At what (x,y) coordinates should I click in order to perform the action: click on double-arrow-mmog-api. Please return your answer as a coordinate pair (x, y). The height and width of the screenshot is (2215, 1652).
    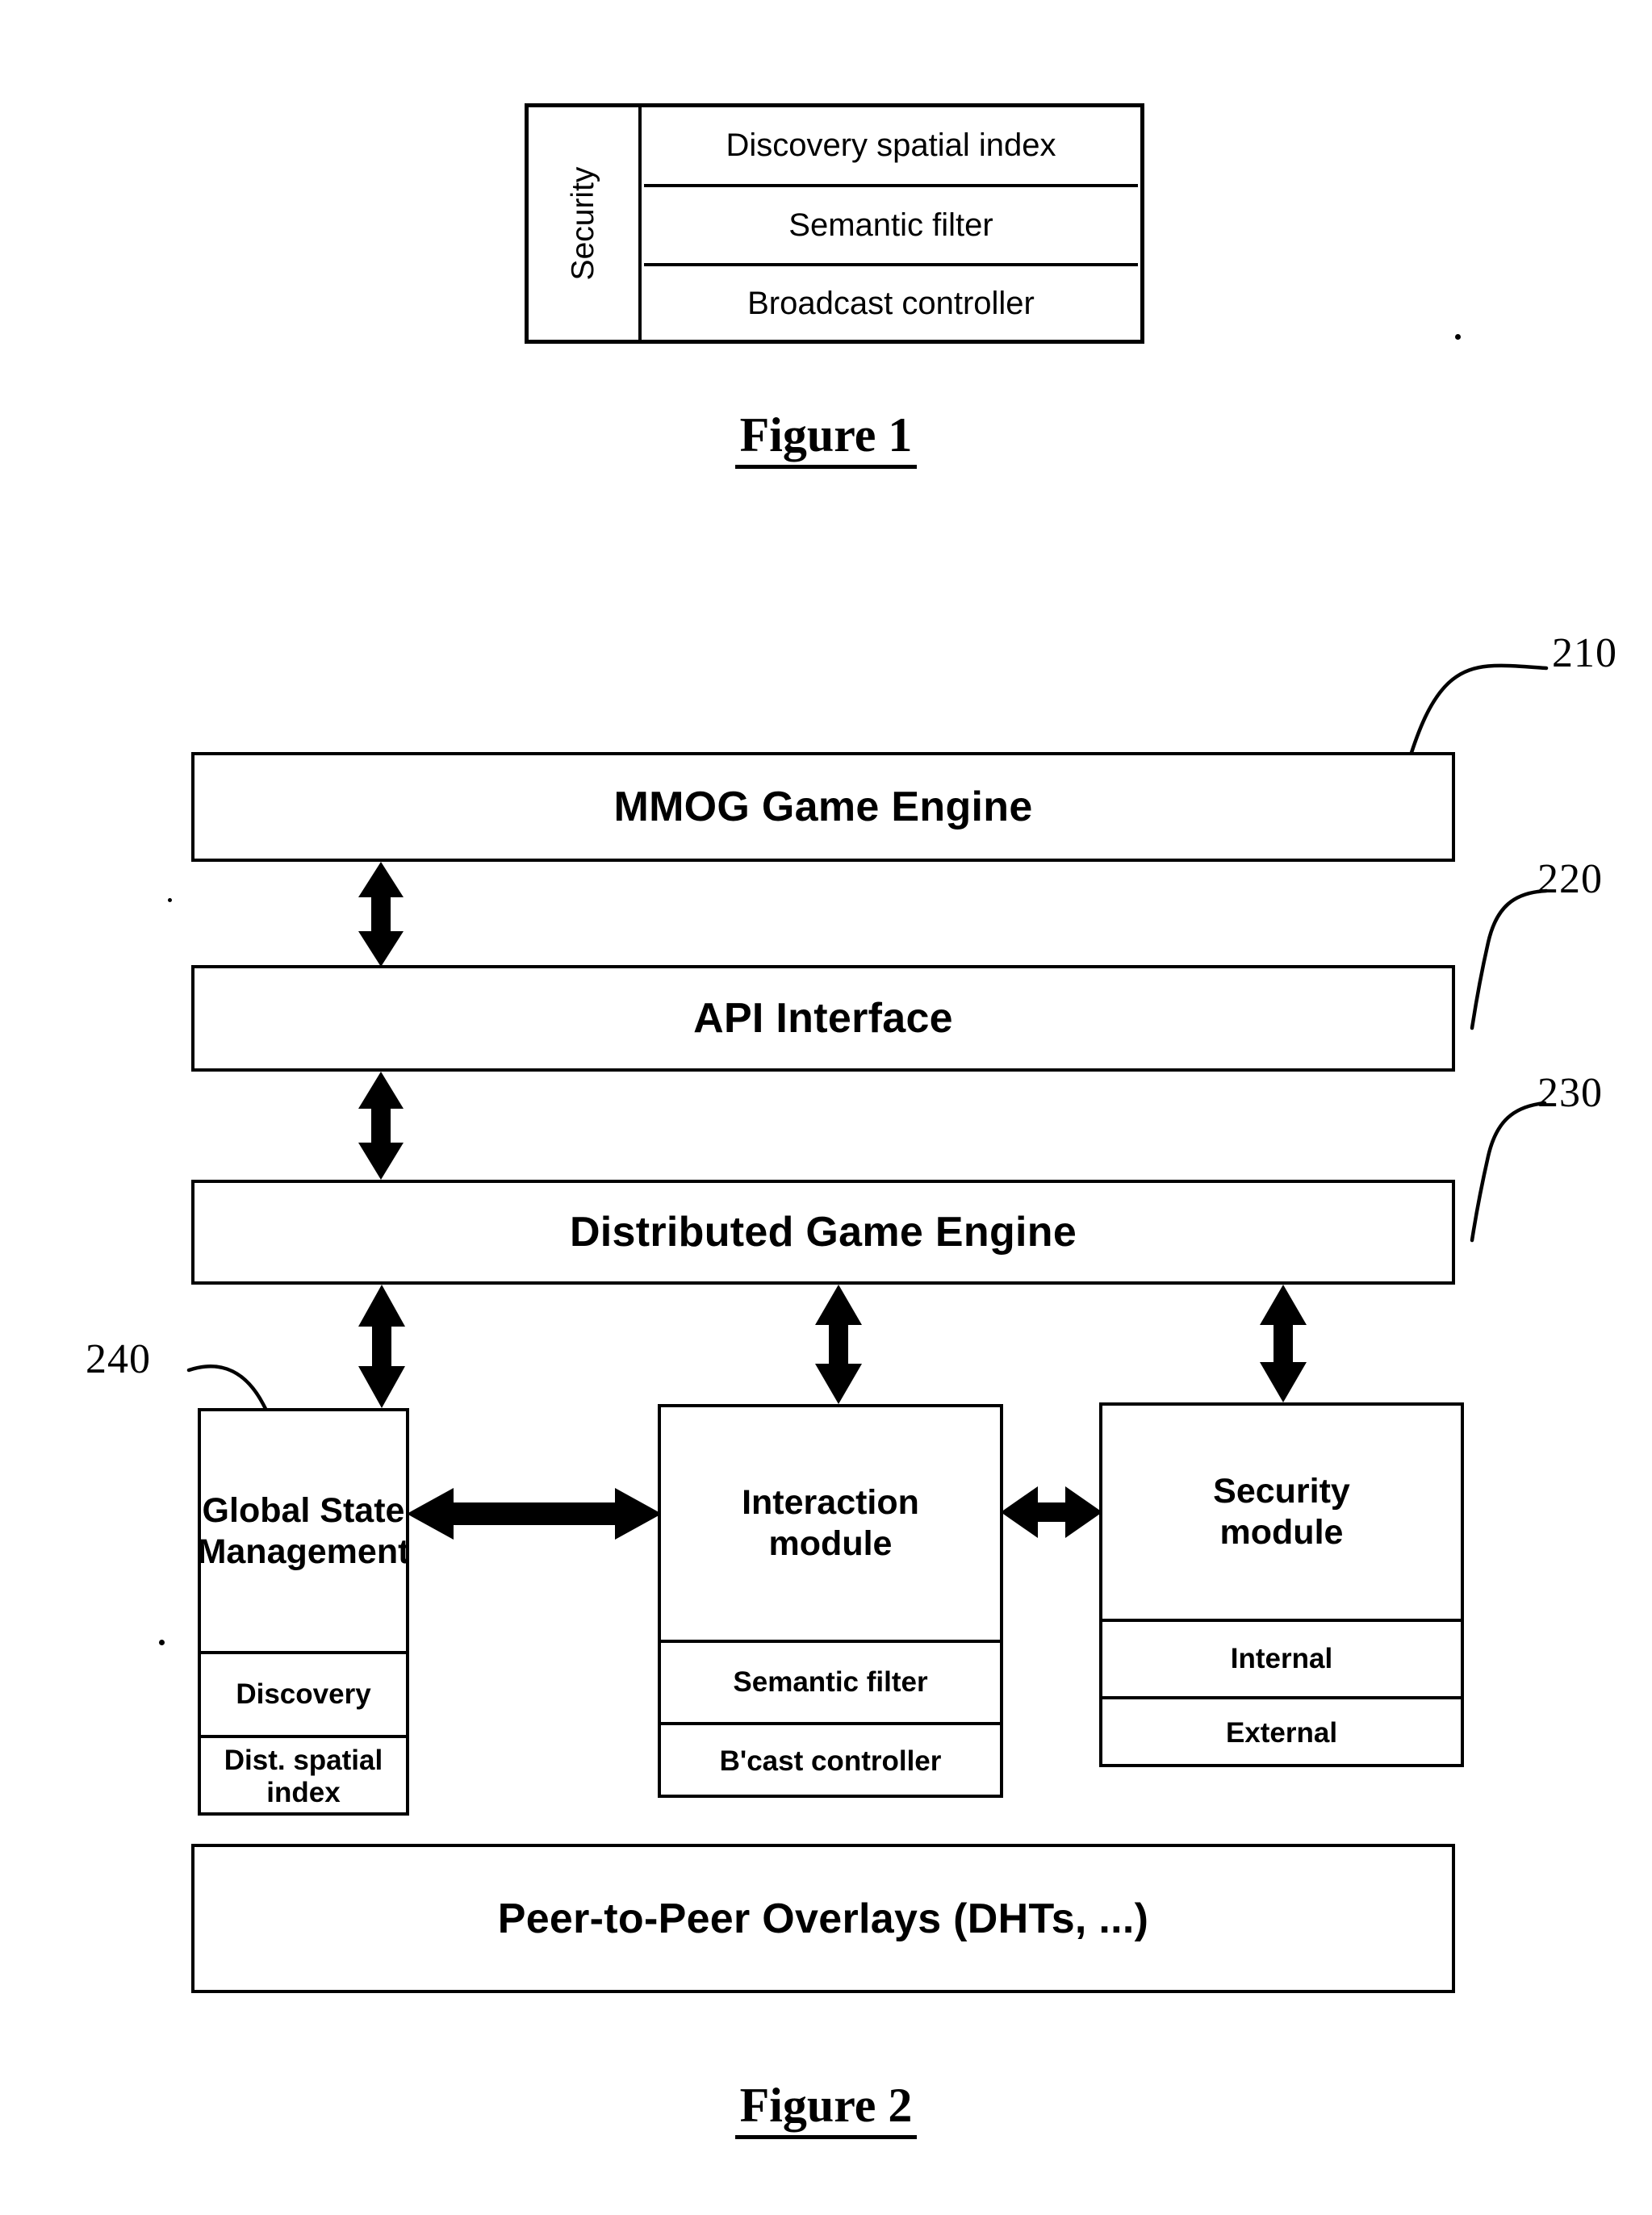
    Looking at the image, I should click on (381, 914).